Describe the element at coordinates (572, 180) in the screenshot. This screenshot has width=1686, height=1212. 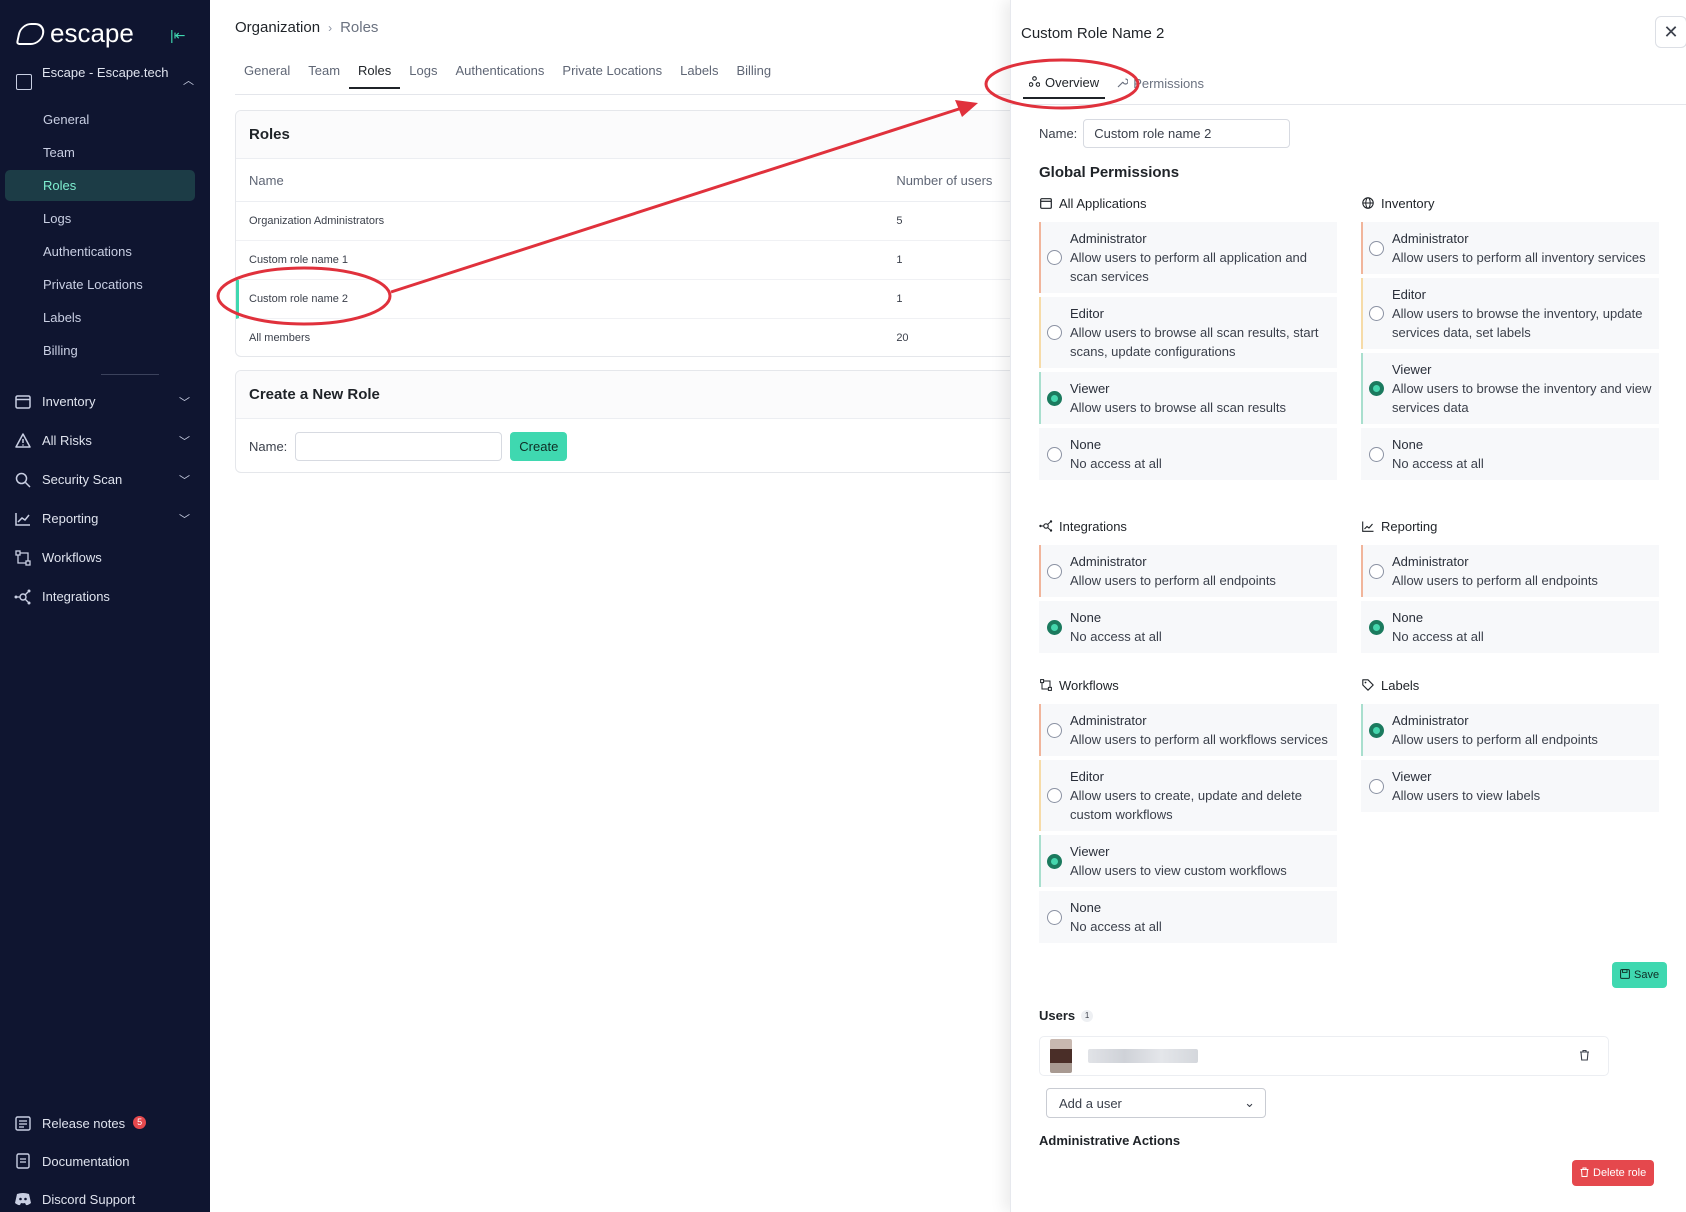
I see `column-name-header: Name` at that location.